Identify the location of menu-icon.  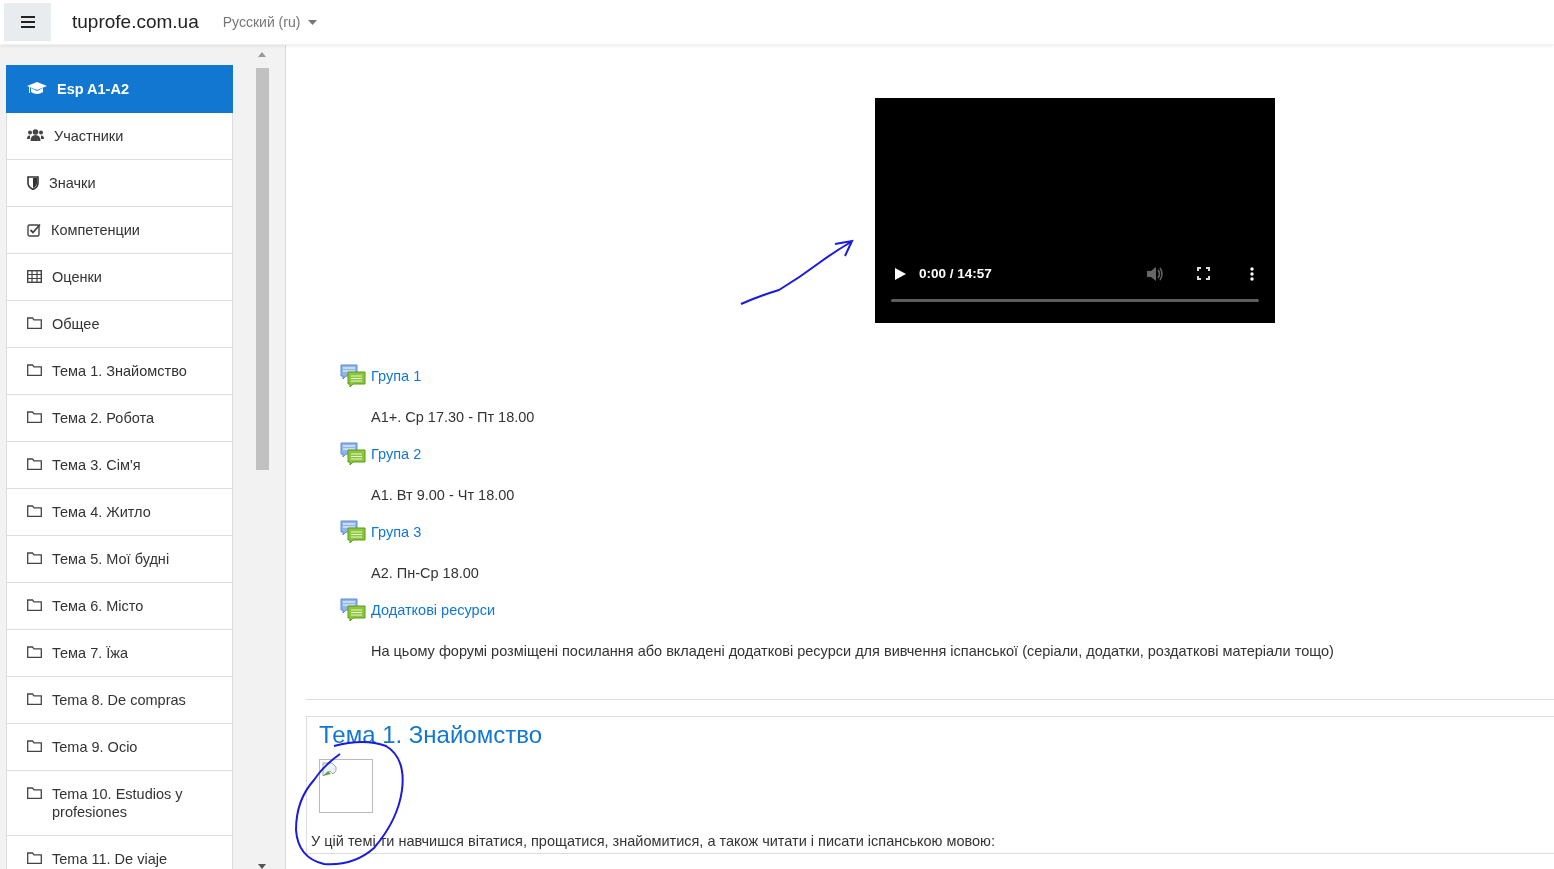
(27, 22).